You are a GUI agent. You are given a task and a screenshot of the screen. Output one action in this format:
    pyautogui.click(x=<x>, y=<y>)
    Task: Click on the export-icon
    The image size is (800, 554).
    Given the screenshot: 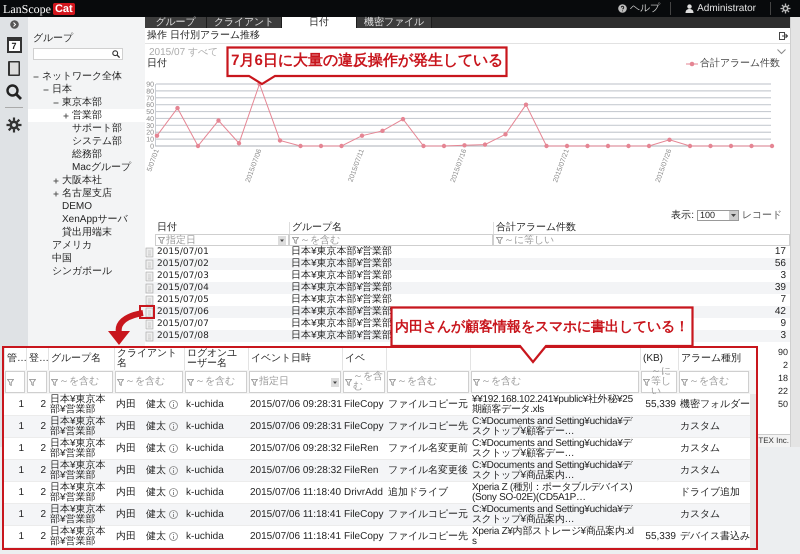 What is the action you would take?
    pyautogui.click(x=783, y=36)
    